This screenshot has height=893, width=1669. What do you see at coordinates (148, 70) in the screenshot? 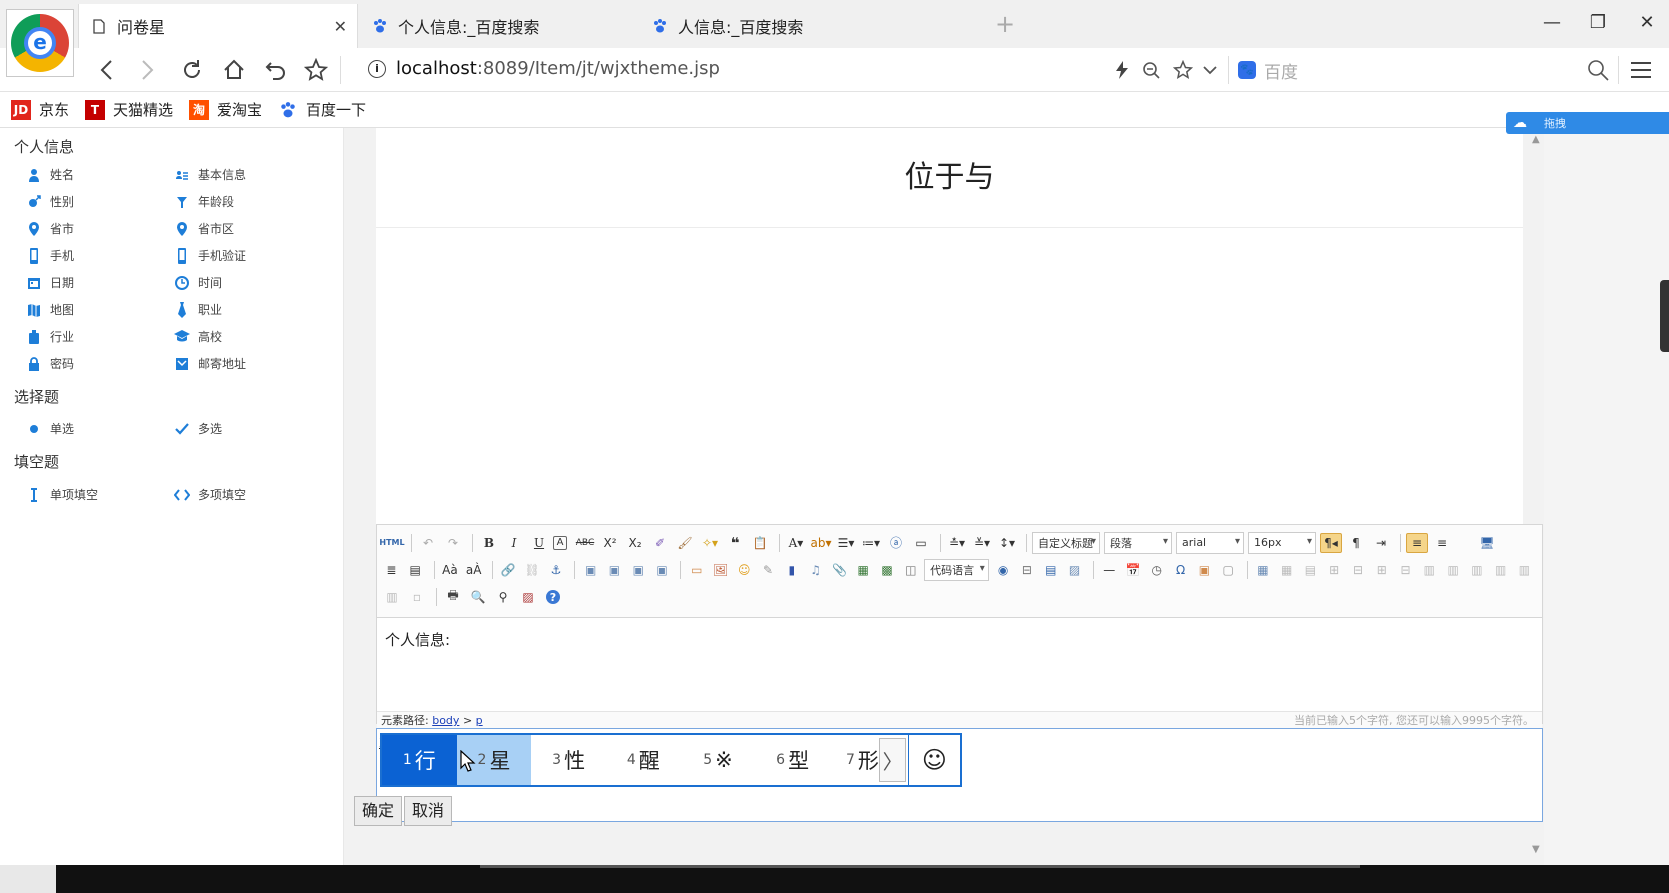
I see `forward-icon` at bounding box center [148, 70].